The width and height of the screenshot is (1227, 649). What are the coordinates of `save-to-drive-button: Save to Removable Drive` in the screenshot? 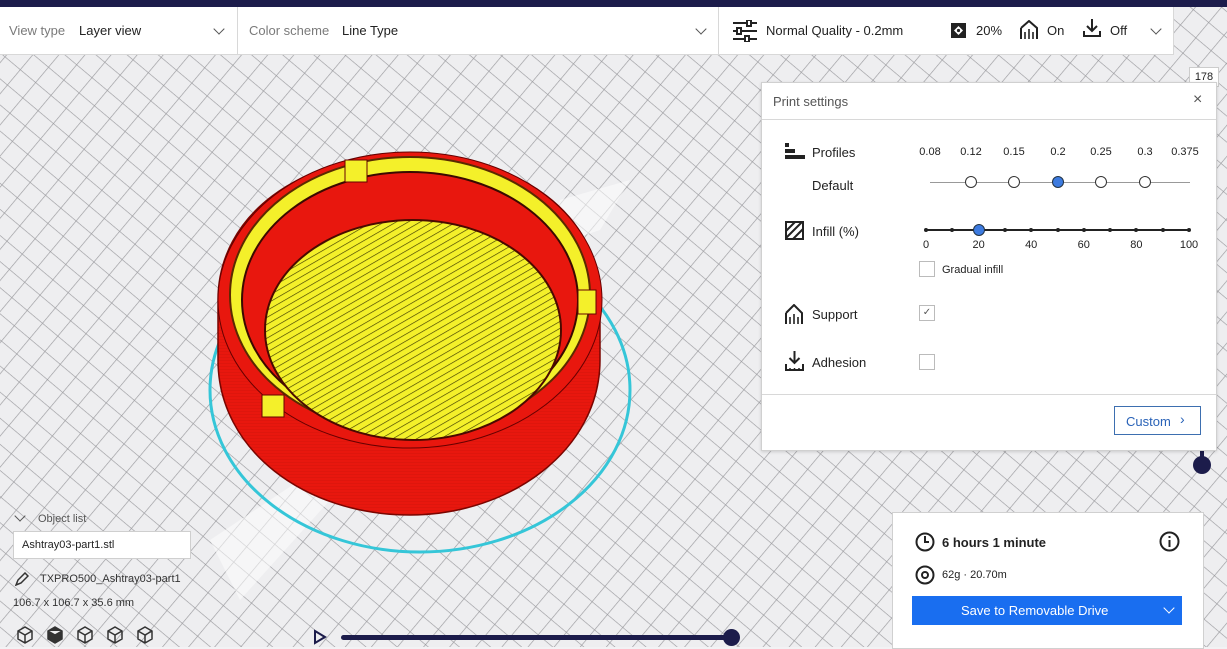 It's located at (1047, 610).